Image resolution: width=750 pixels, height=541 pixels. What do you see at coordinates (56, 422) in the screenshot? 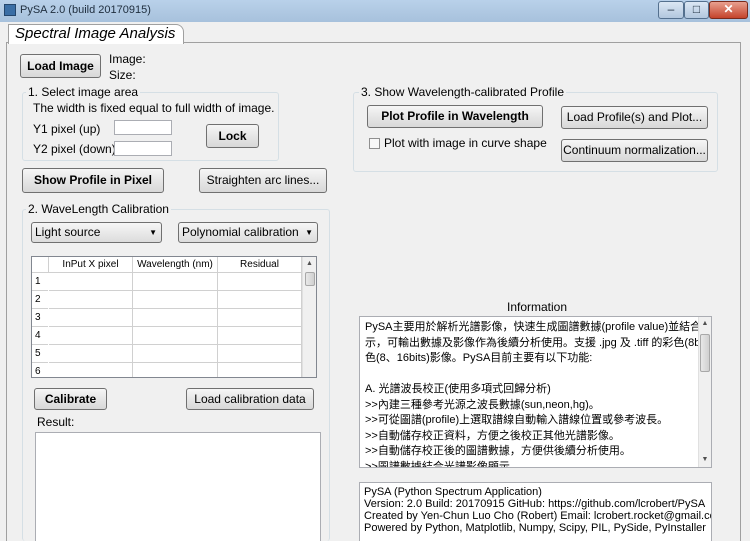
I see `result-label: Result:` at bounding box center [56, 422].